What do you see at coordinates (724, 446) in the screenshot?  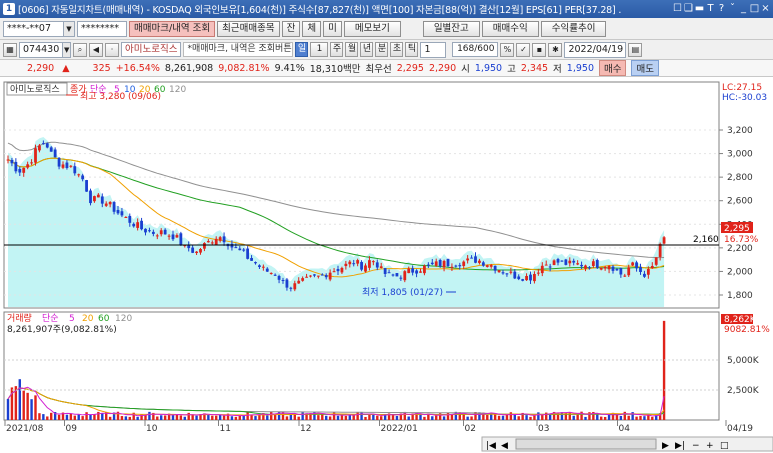 I see `zoom-reset-icon: □` at bounding box center [724, 446].